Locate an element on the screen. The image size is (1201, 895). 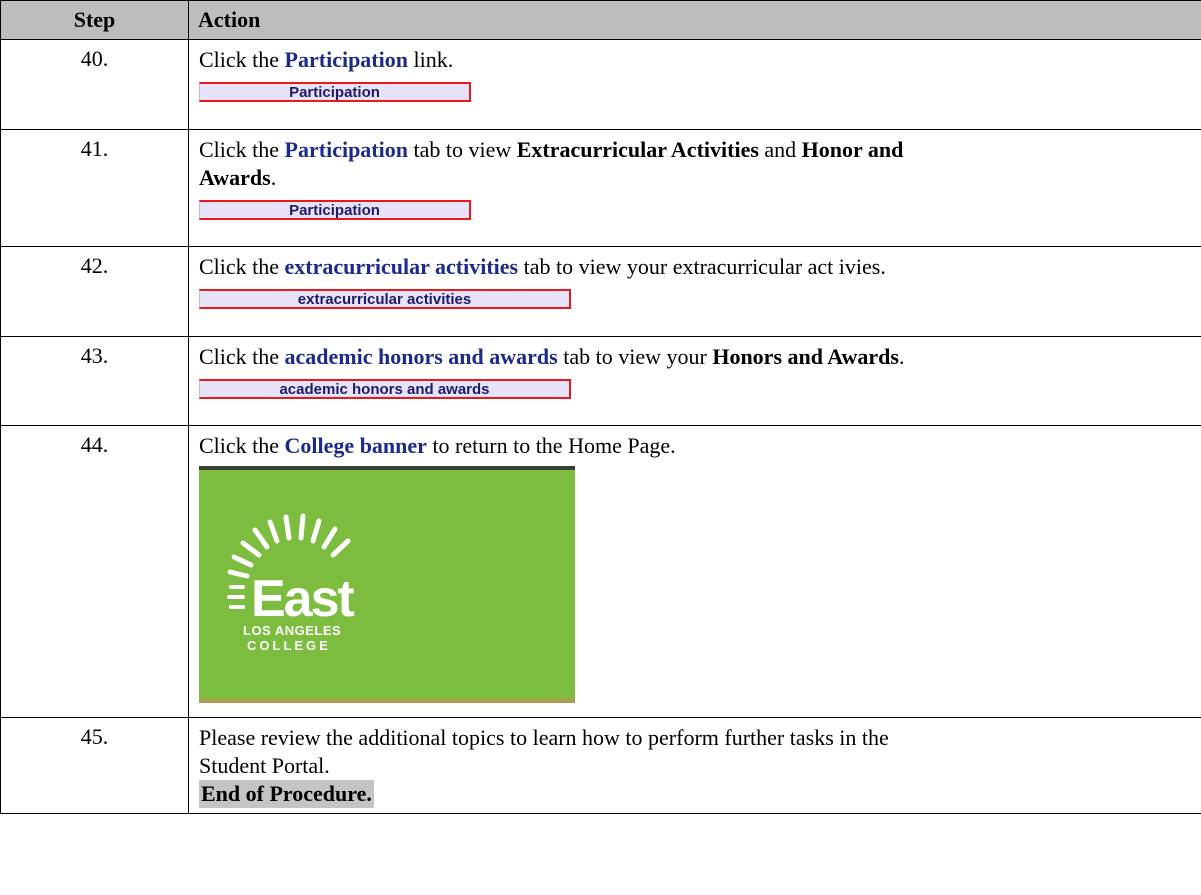
banner-word: East is located at coordinates (303, 599).